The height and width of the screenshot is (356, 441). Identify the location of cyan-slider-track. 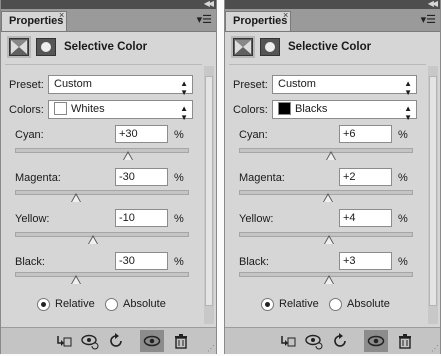
(102, 150).